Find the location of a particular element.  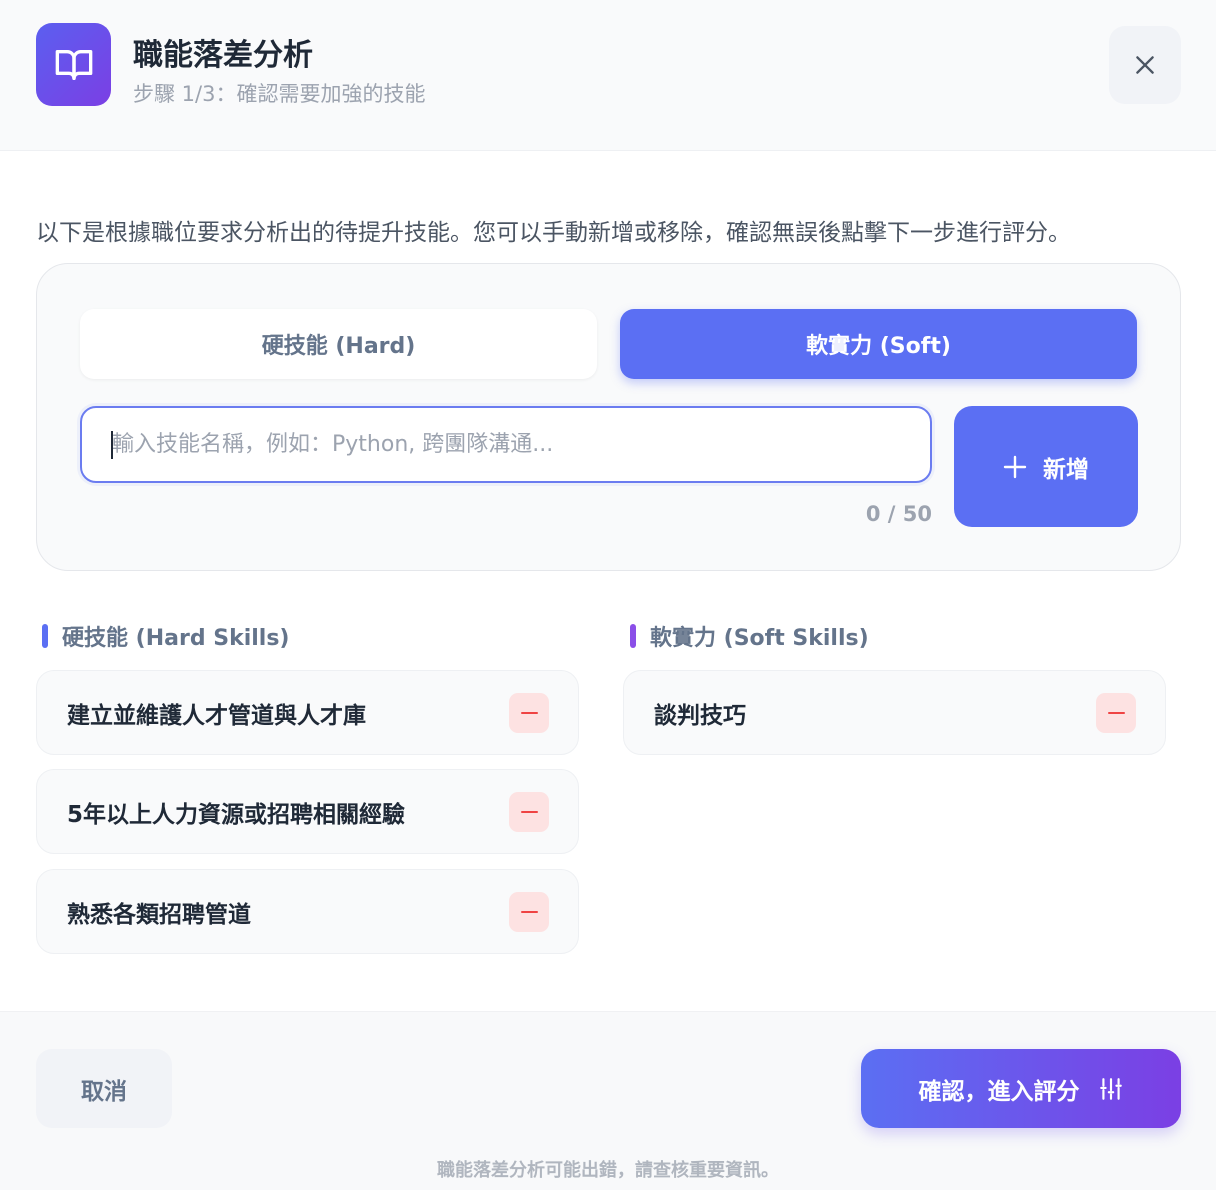

page-title: 職能落差分析 is located at coordinates (223, 55).